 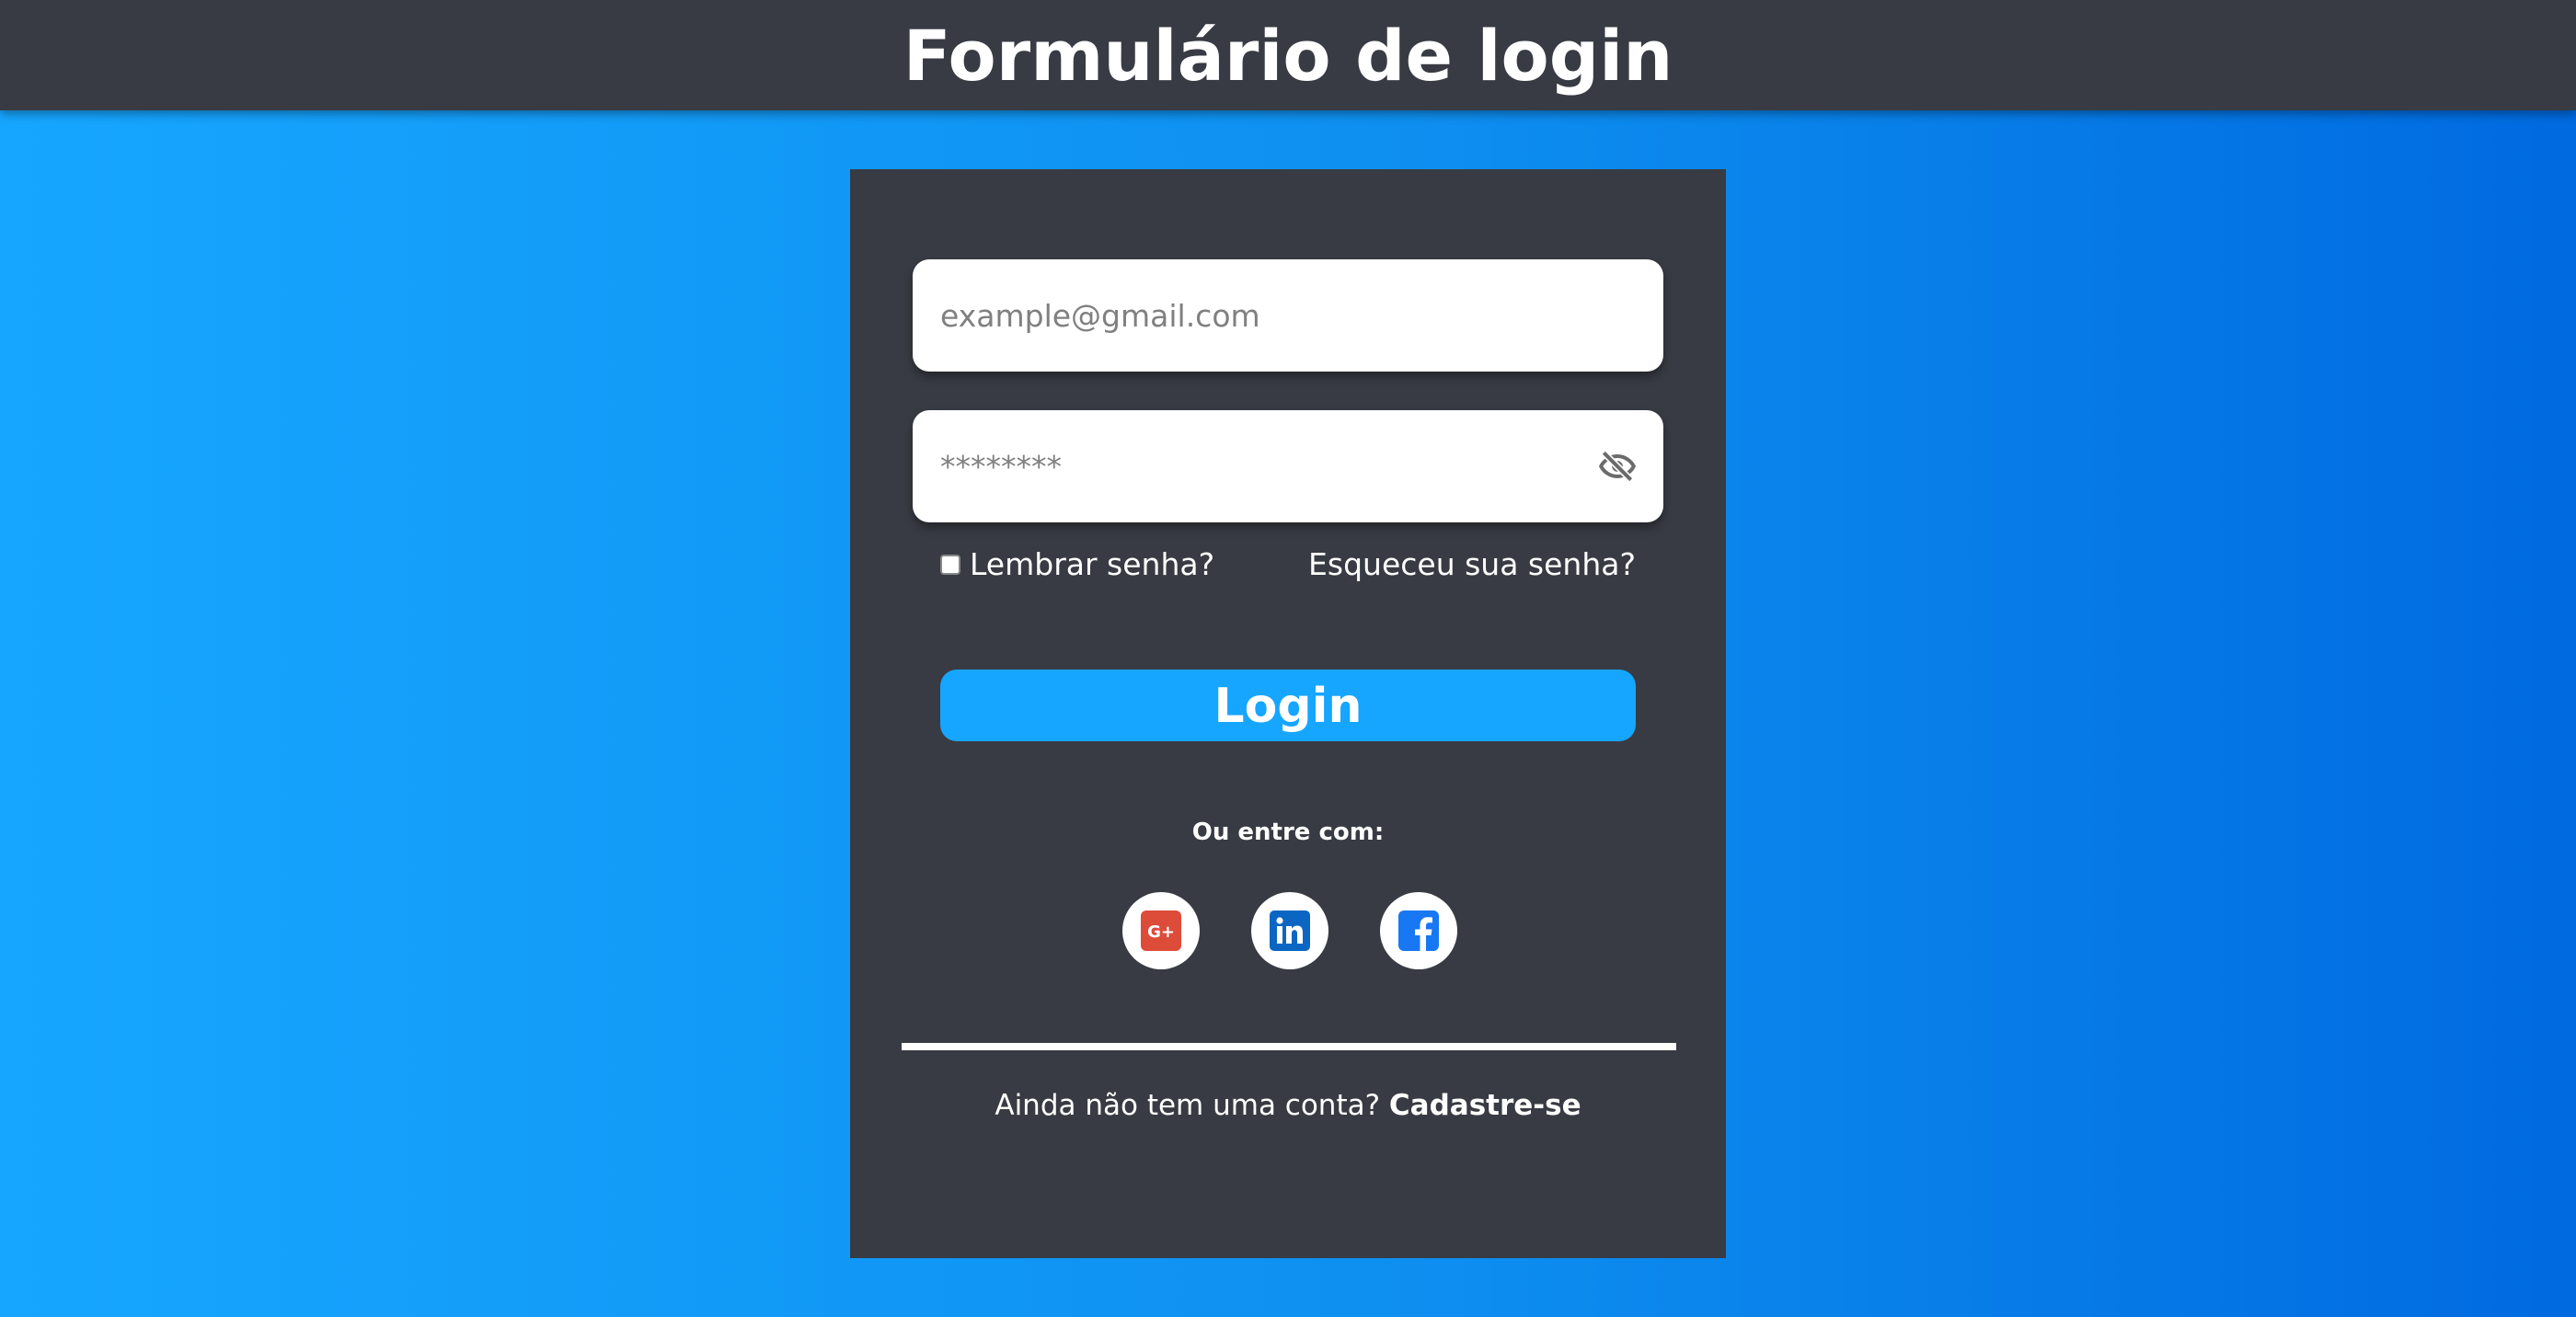 I want to click on signup-text: Ainda não tem uma conta?, so click(x=1188, y=1105).